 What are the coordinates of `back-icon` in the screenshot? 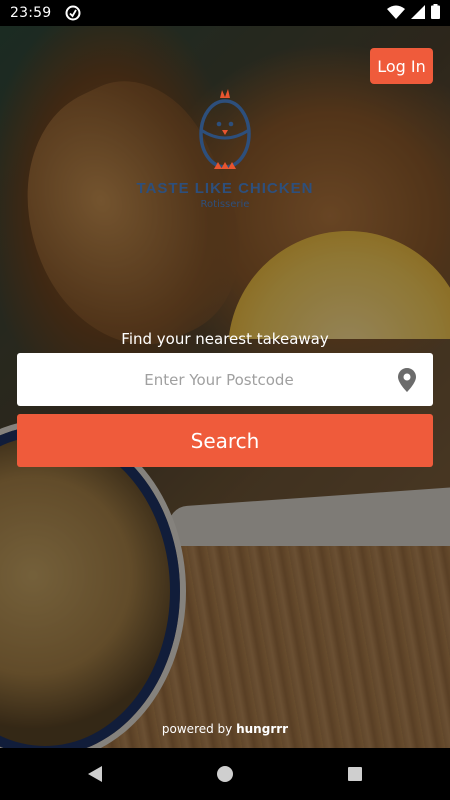 It's located at (95, 774).